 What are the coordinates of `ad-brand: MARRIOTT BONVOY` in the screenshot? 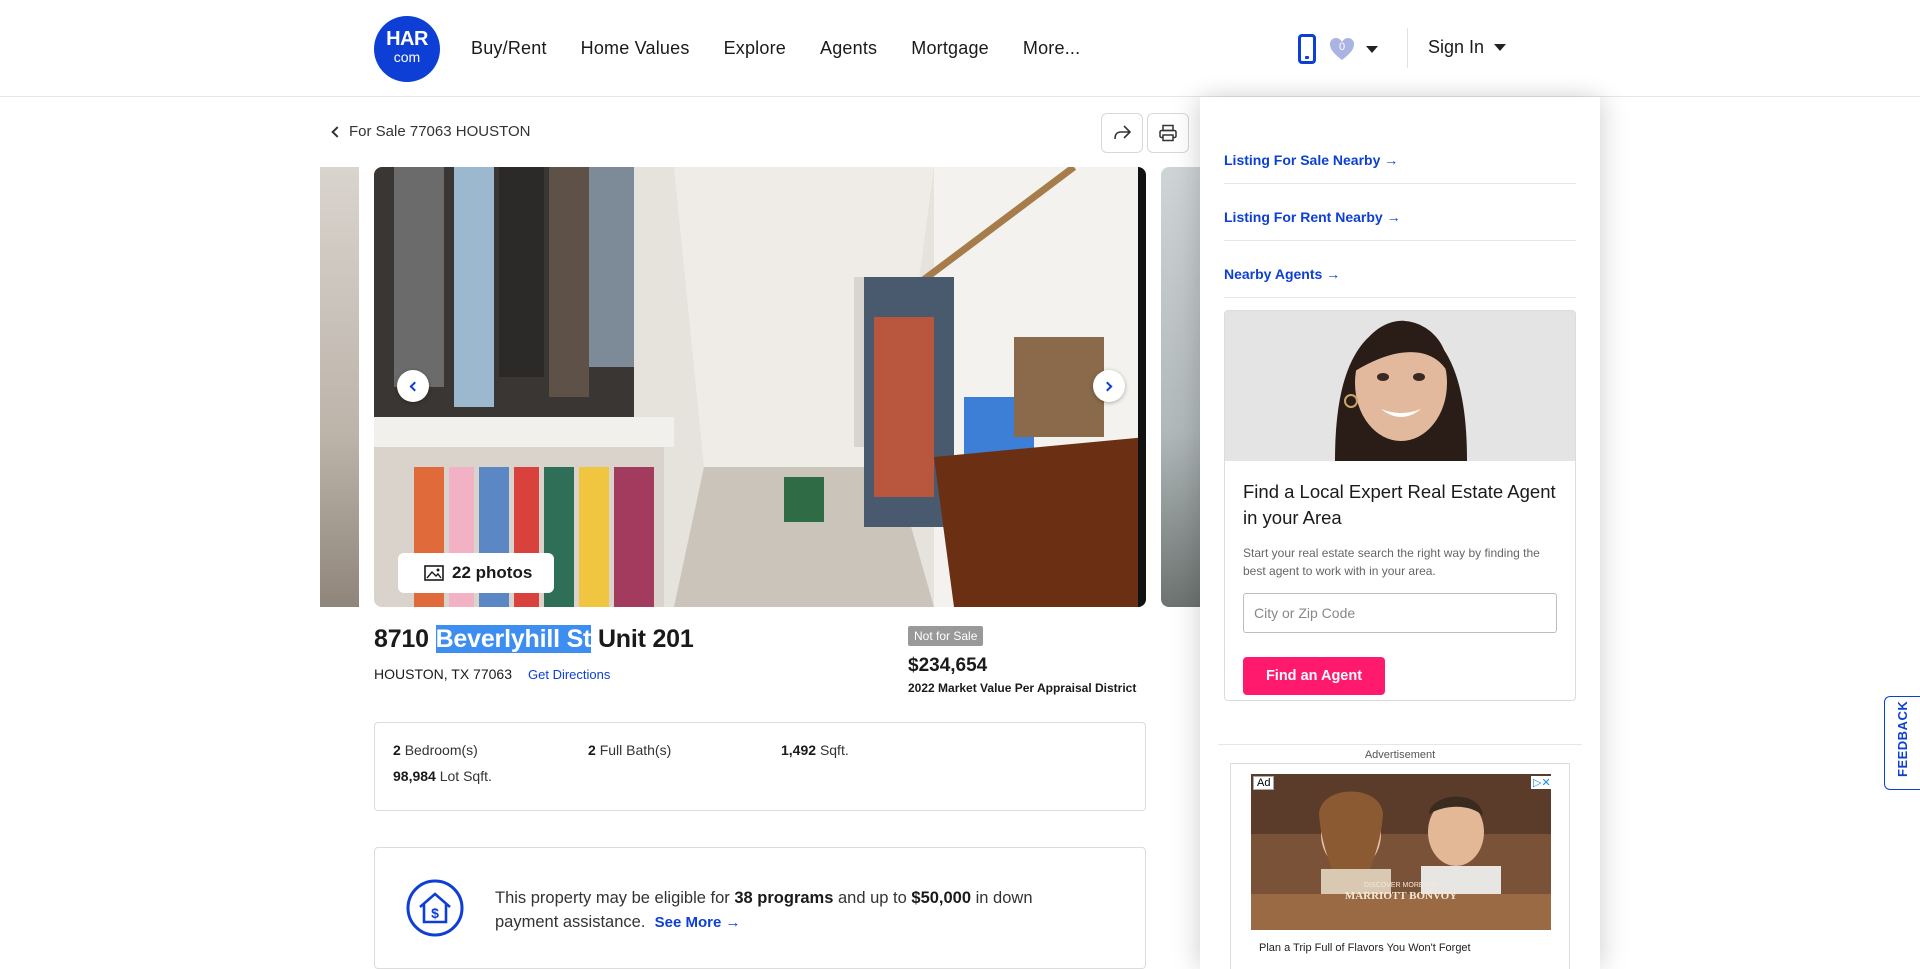 It's located at (1401, 896).